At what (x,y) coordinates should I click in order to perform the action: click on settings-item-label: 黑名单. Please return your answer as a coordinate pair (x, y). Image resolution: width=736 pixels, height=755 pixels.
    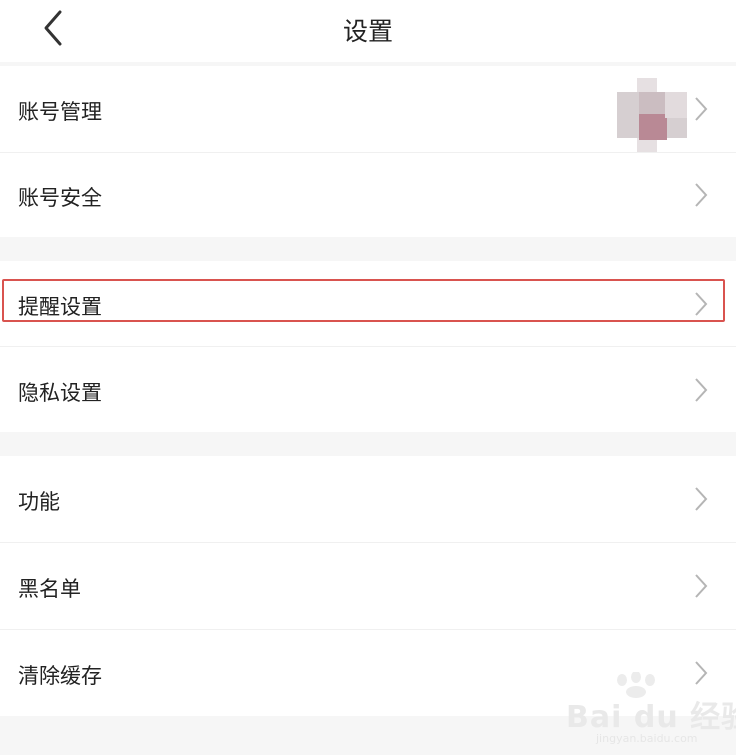
    Looking at the image, I should click on (49, 589).